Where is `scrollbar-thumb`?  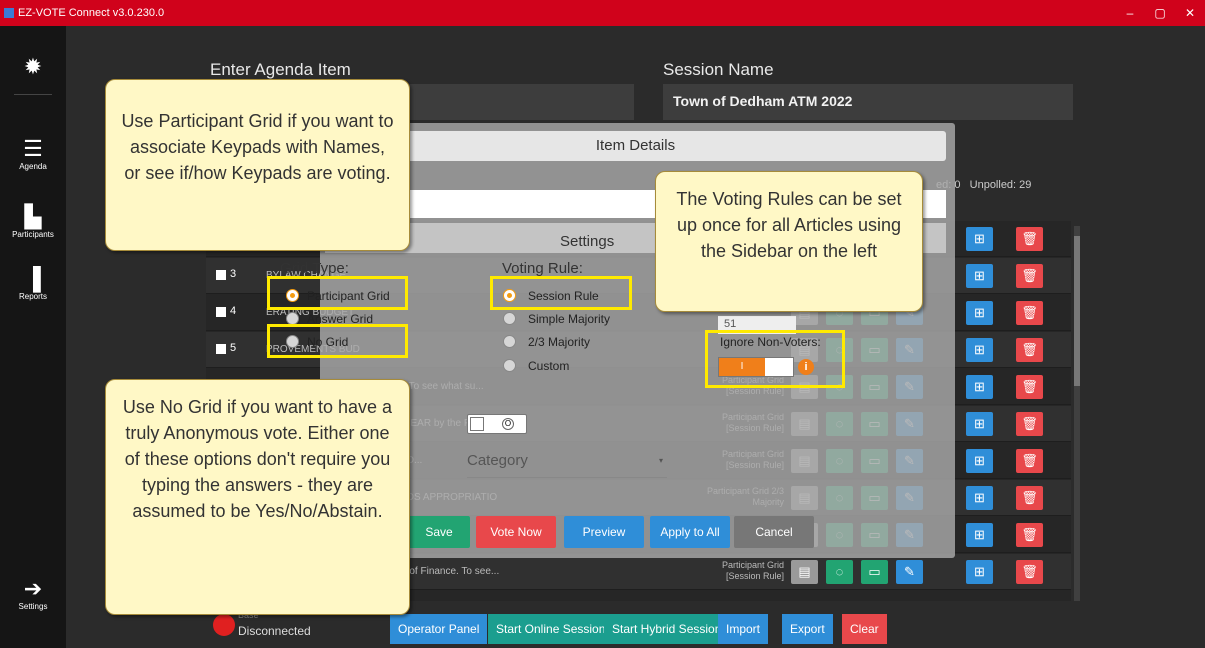 scrollbar-thumb is located at coordinates (1077, 311).